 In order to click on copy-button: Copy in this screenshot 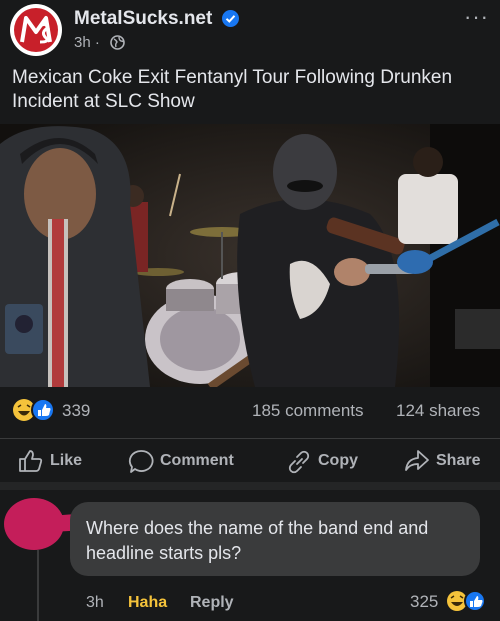, I will do `click(326, 461)`.